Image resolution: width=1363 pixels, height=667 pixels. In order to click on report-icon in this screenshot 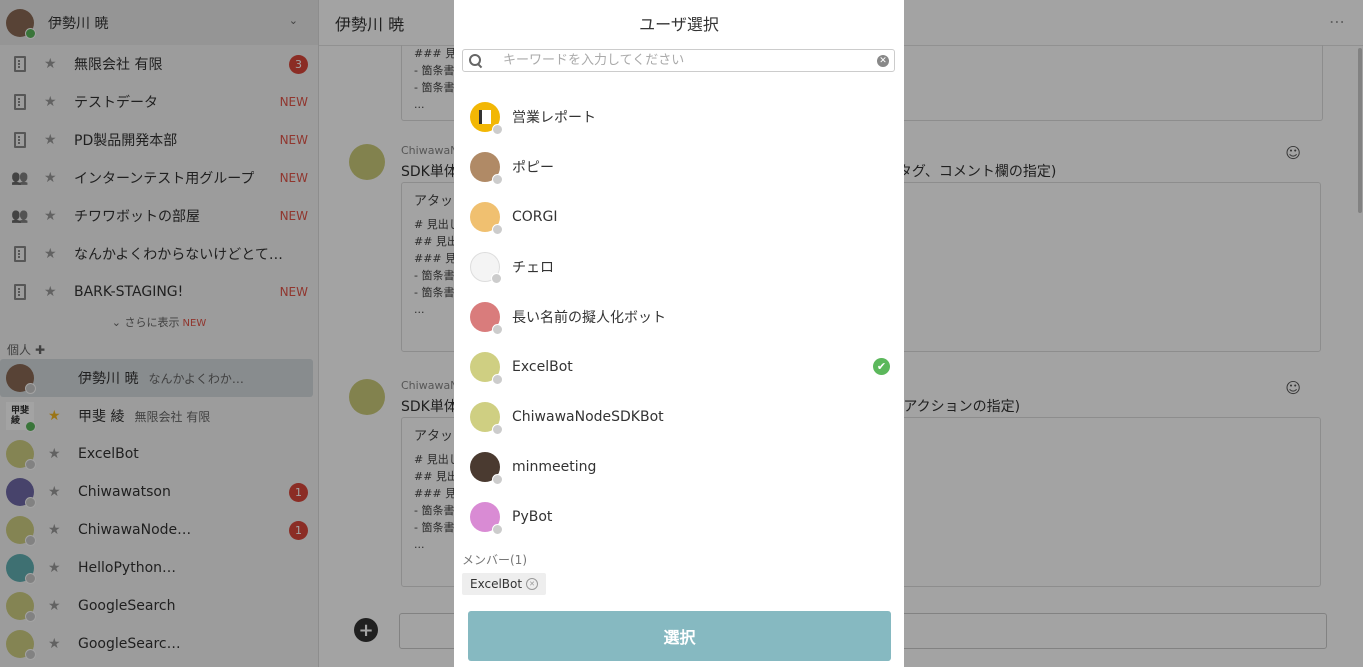, I will do `click(485, 117)`.